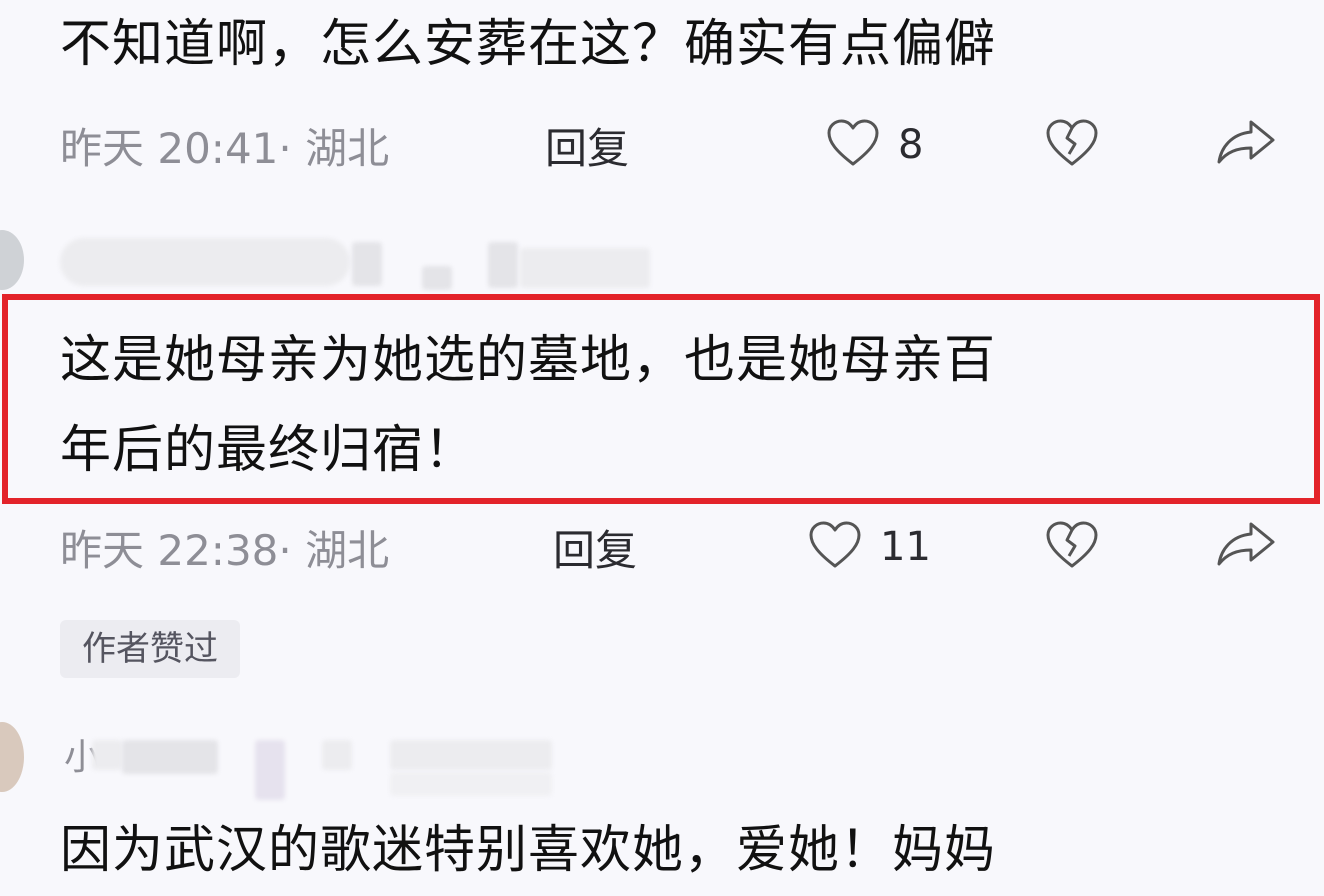  What do you see at coordinates (905, 547) in the screenshot?
I see `like-count: 11` at bounding box center [905, 547].